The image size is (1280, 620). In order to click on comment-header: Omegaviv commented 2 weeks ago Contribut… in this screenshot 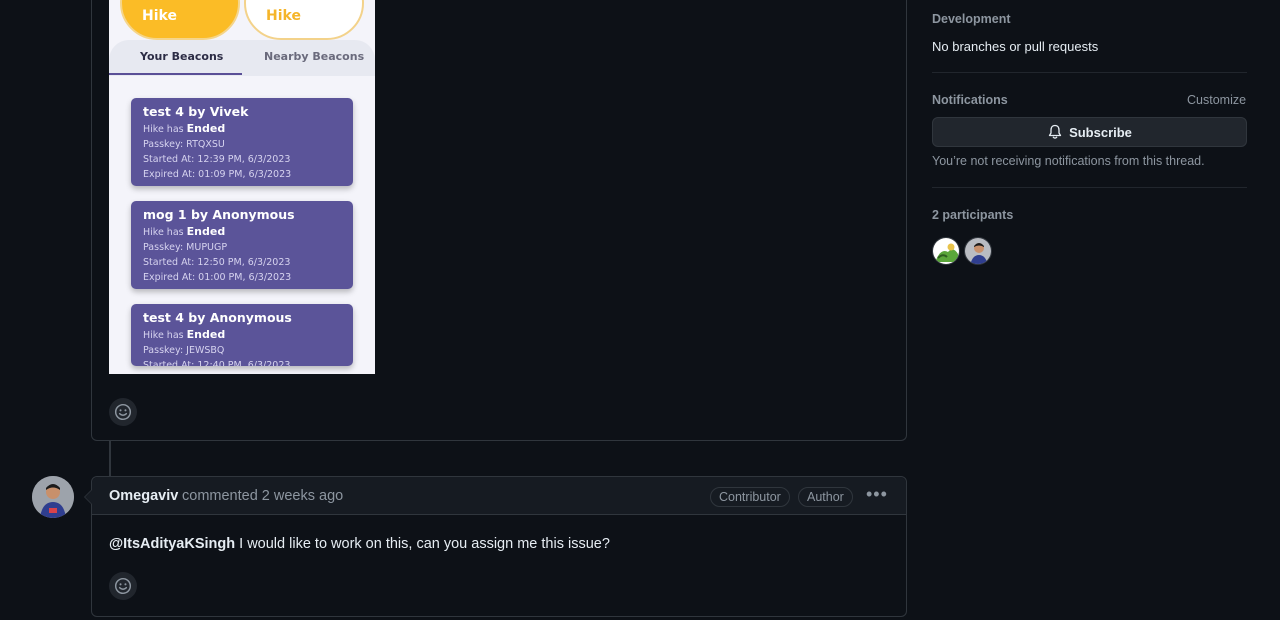, I will do `click(495, 496)`.